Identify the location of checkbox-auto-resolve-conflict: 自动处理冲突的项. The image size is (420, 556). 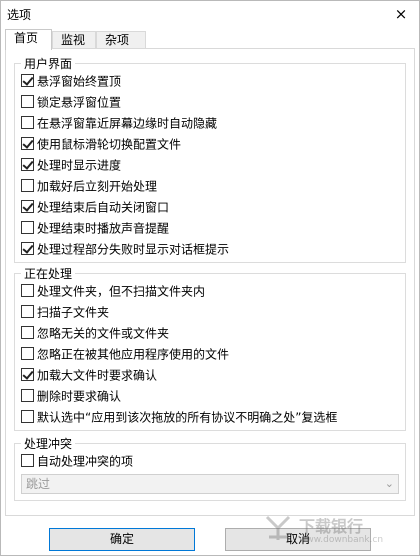
(77, 461).